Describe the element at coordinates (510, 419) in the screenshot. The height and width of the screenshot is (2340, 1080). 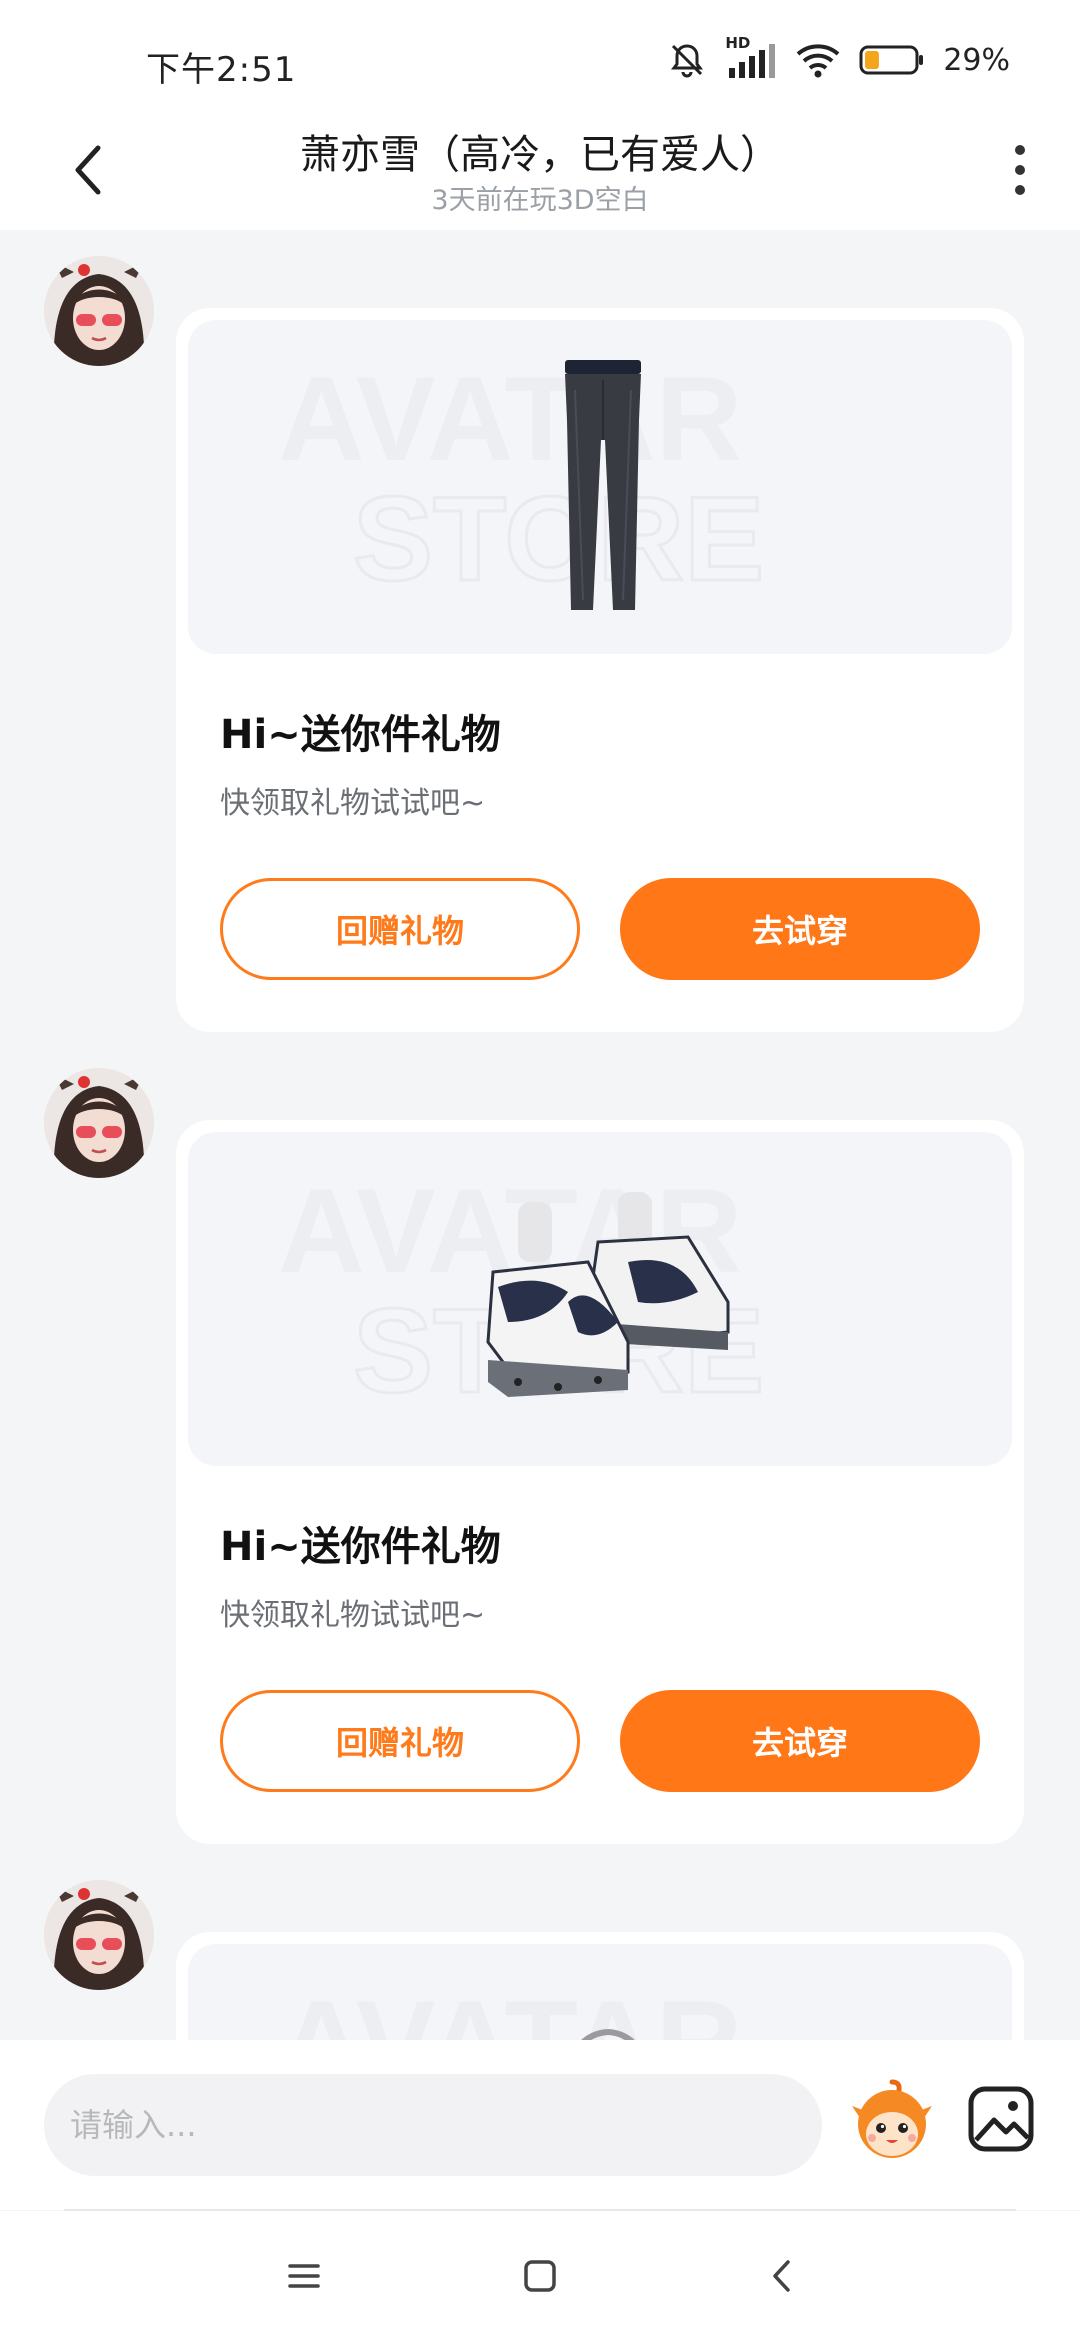
I see `svg-text: AVATAR` at that location.